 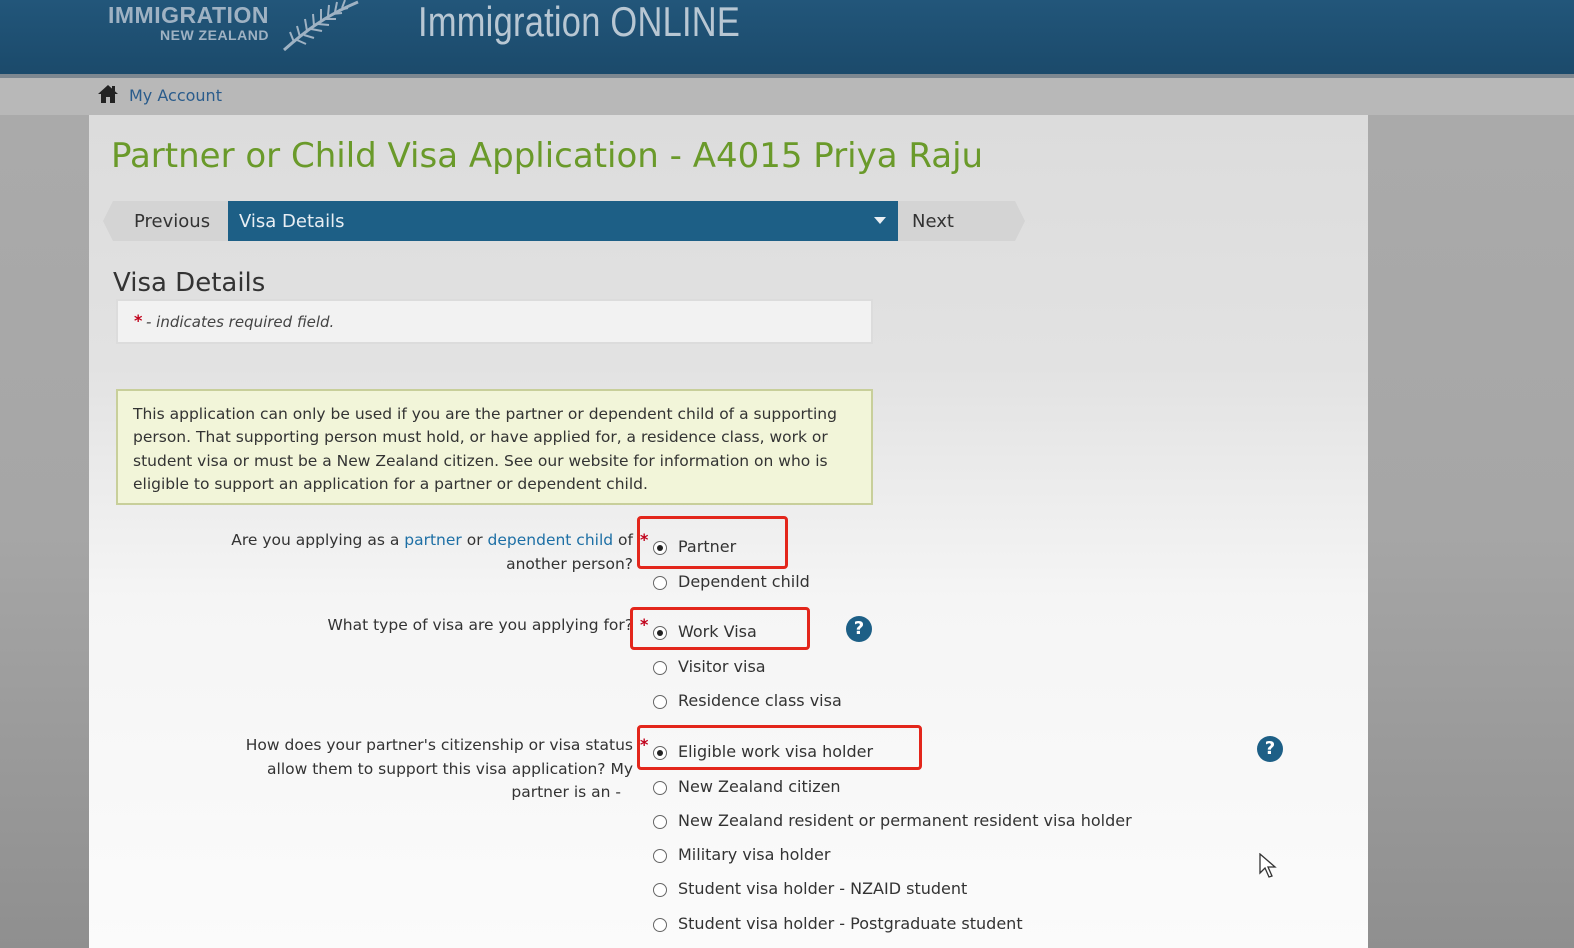 What do you see at coordinates (172, 221) in the screenshot?
I see `previous-button: Previous` at bounding box center [172, 221].